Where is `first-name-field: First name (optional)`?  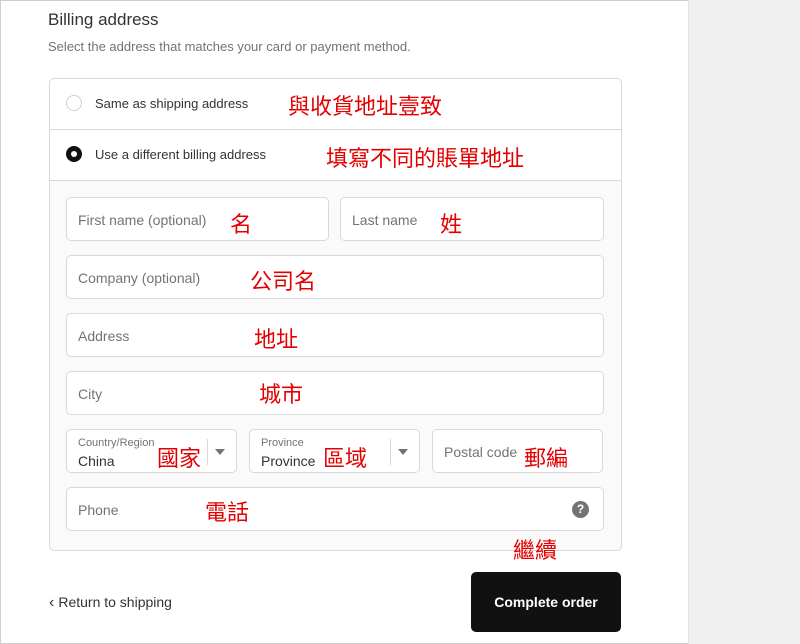
first-name-field: First name (optional) is located at coordinates (197, 219).